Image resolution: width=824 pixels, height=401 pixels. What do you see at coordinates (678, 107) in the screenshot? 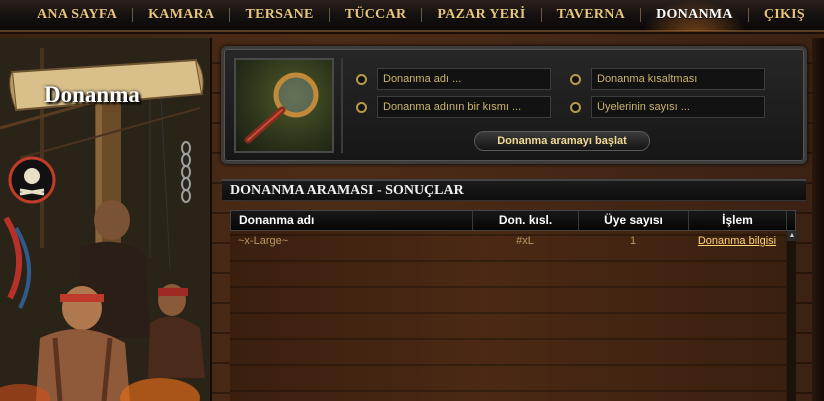
I see `fleet-members-input` at bounding box center [678, 107].